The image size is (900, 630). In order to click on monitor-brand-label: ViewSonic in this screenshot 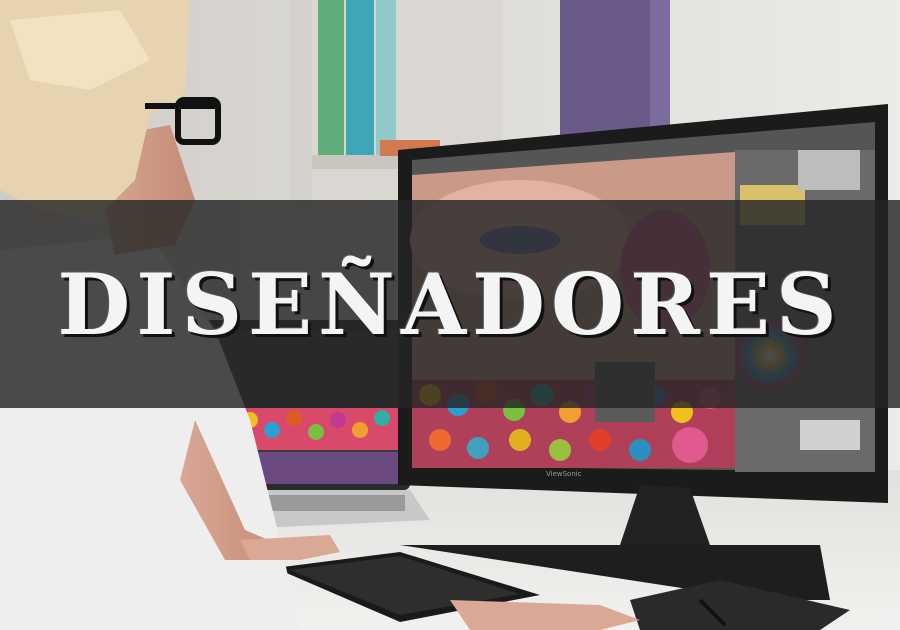, I will do `click(564, 474)`.